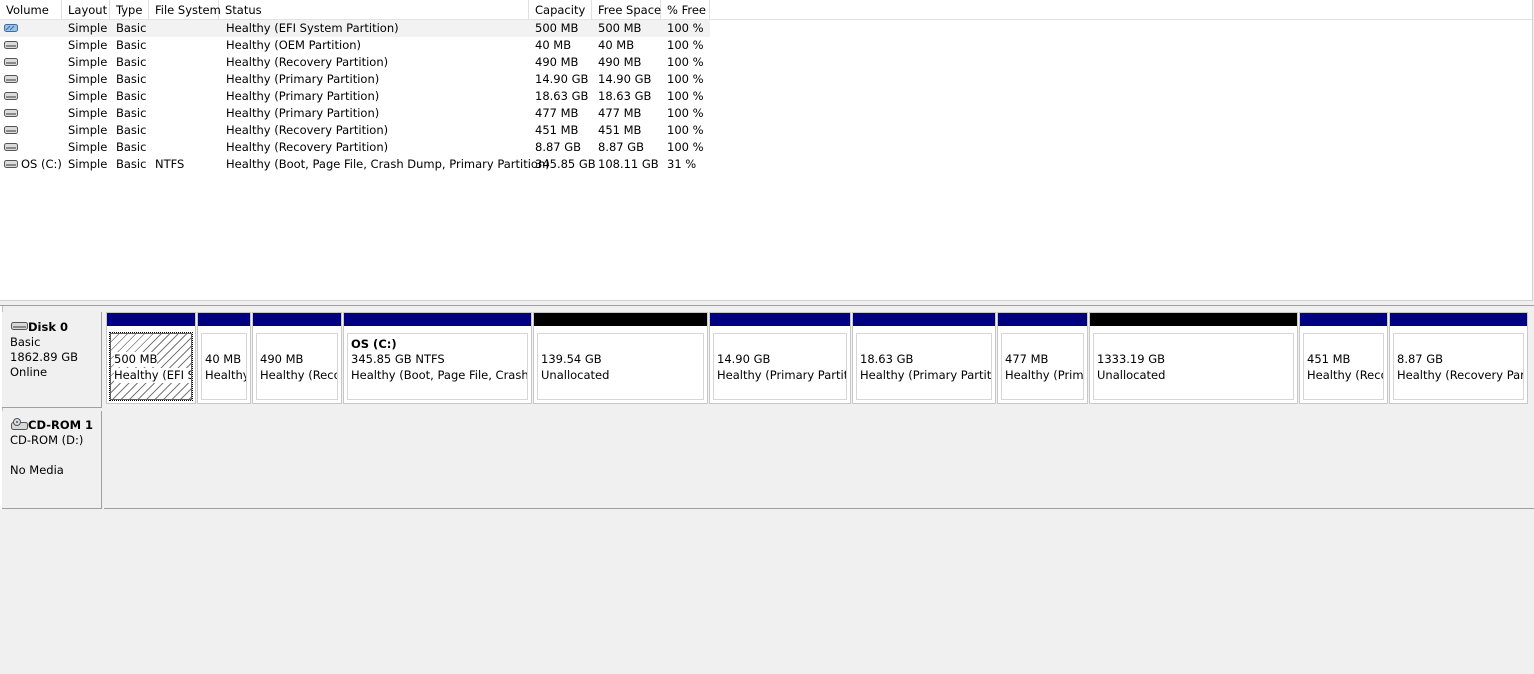 This screenshot has height=674, width=1534. I want to click on cdrom-label: CD-ROM 1 CD-ROM (D:) No Media, so click(52, 460).